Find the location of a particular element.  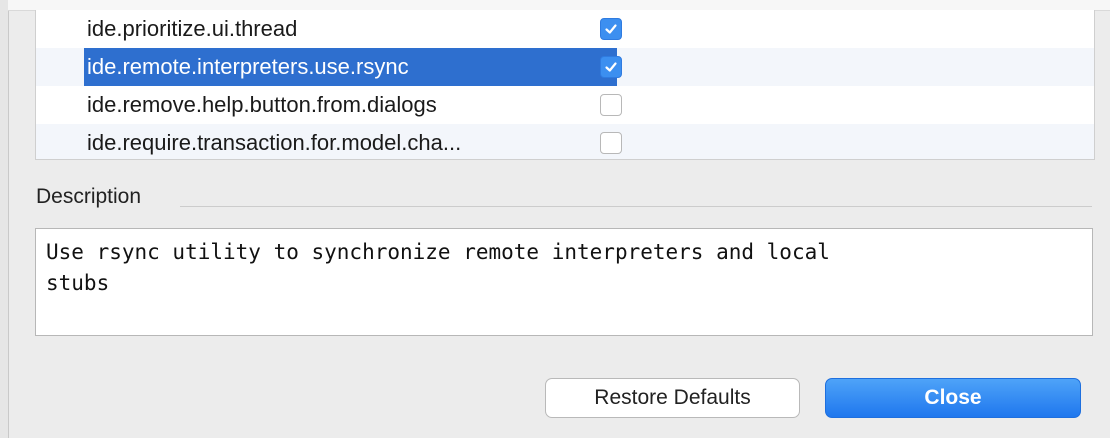

registry-row: ide.remove.help.button.from.dialogs is located at coordinates (565, 105).